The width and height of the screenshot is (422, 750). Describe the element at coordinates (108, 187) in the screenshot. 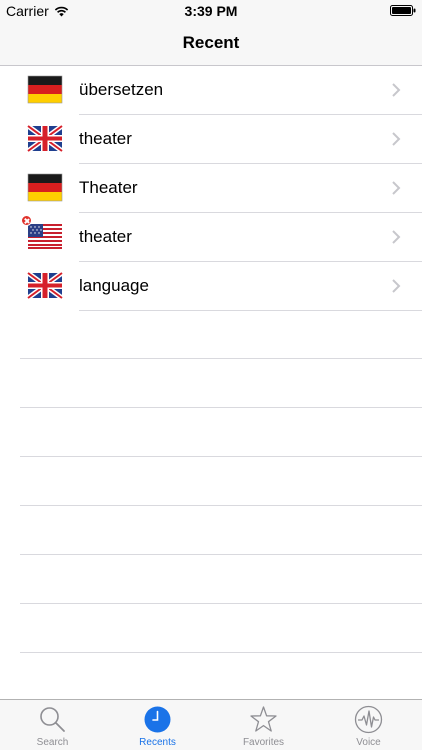

I see `list-item-word: Theater` at that location.